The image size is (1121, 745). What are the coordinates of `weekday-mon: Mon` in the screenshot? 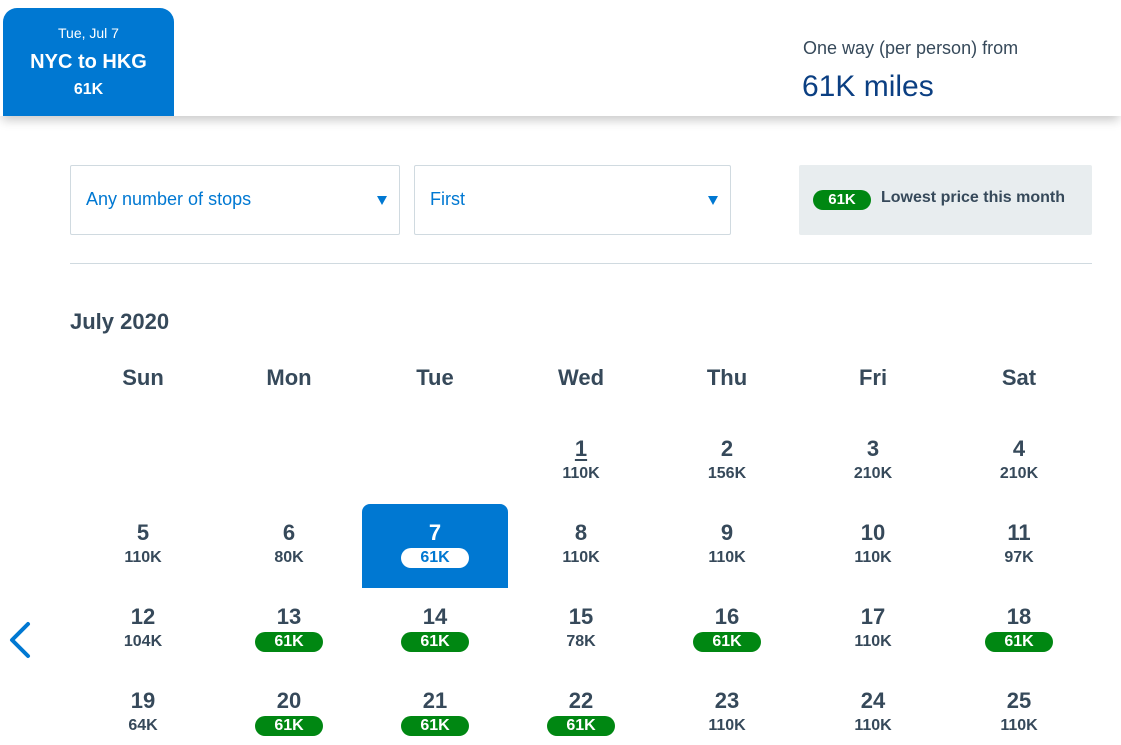 It's located at (289, 377).